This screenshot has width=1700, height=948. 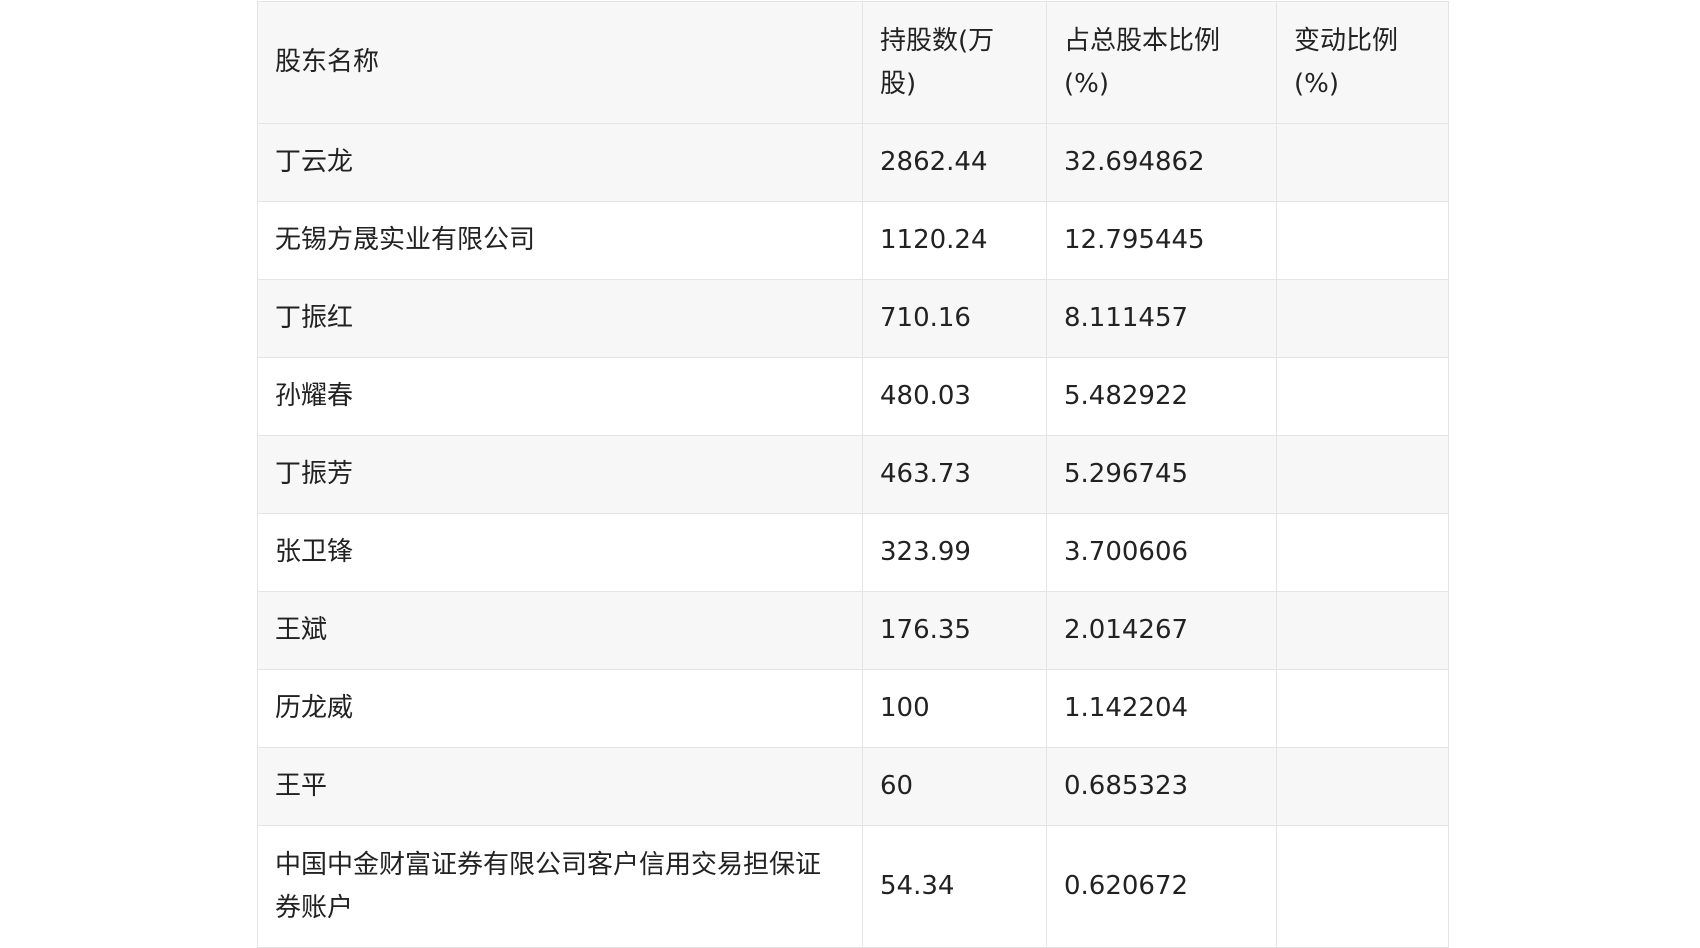 What do you see at coordinates (954, 886) in the screenshot?
I see `cell-shares: 54.34` at bounding box center [954, 886].